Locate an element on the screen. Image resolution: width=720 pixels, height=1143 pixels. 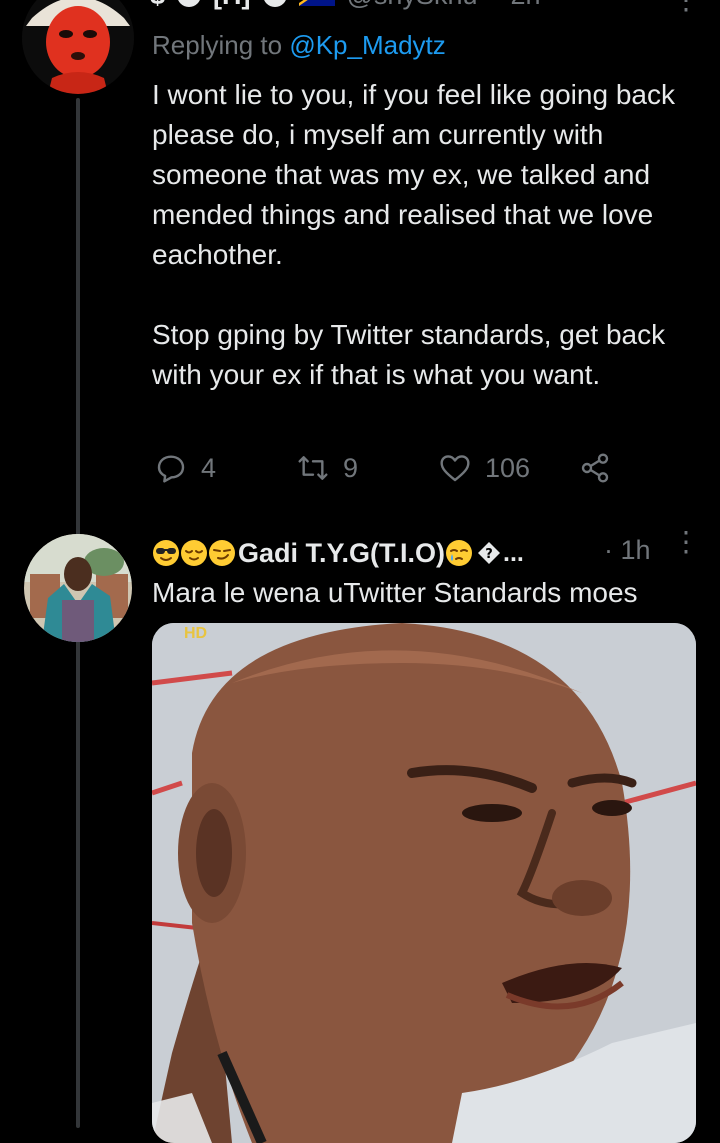
reply-icon is located at coordinates (171, 469).